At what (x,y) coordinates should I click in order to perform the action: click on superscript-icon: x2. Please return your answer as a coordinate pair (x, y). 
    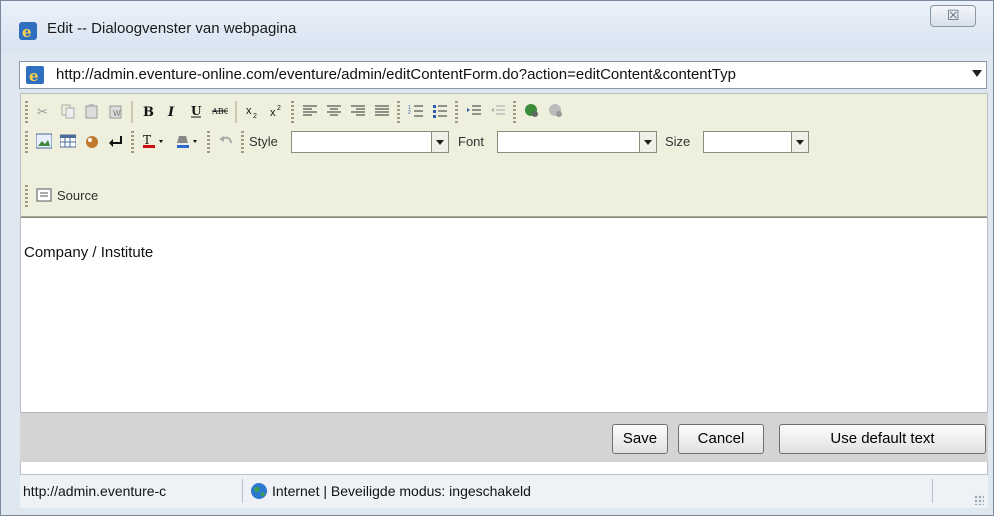
    Looking at the image, I should click on (276, 111).